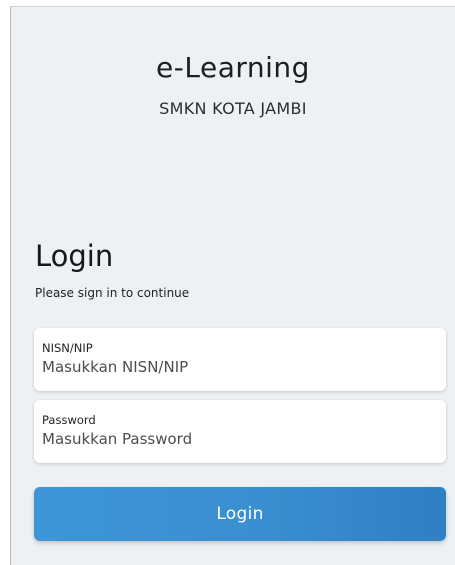  I want to click on password-field: Password, so click(240, 431).